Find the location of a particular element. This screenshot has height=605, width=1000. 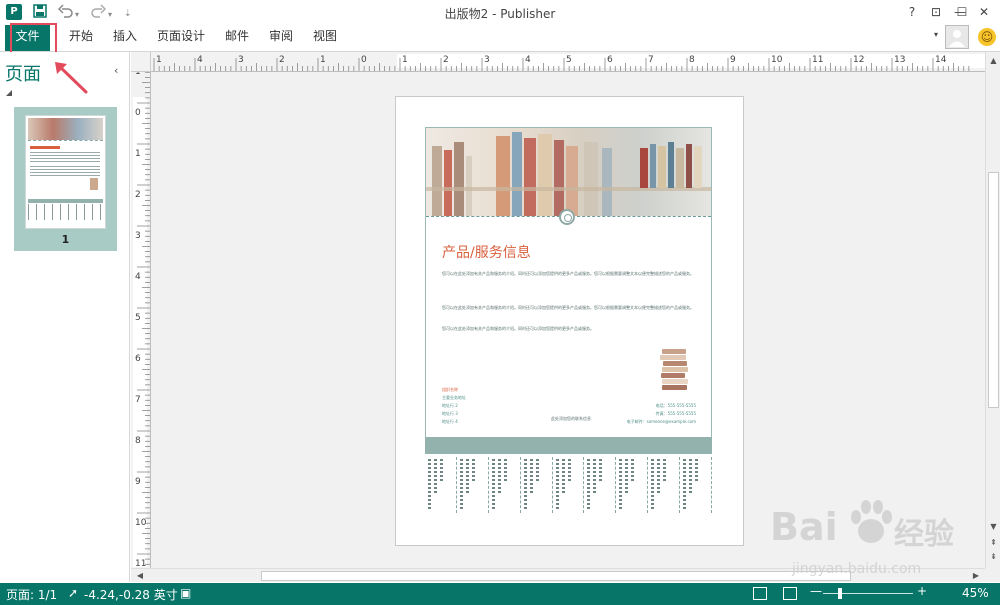

ruler-label: 8 is located at coordinates (138, 441).